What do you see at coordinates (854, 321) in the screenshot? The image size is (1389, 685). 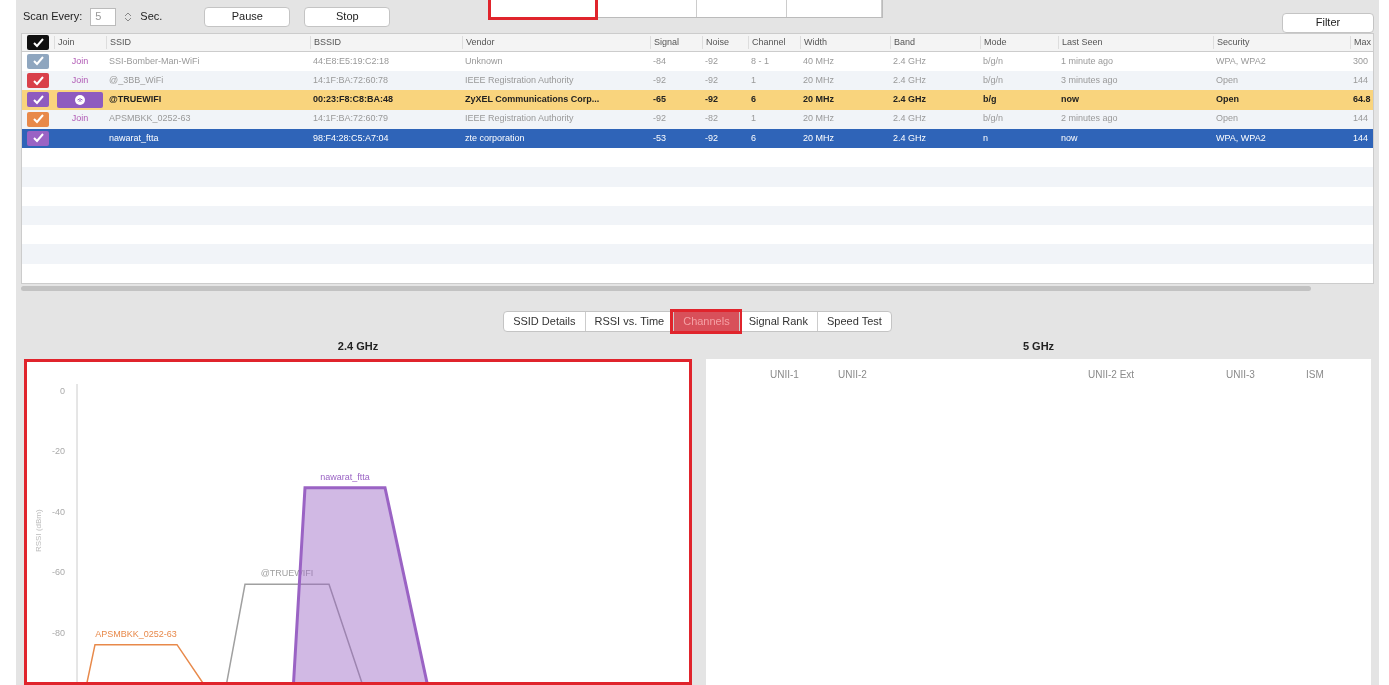 I see `view-tab: Speed Test` at bounding box center [854, 321].